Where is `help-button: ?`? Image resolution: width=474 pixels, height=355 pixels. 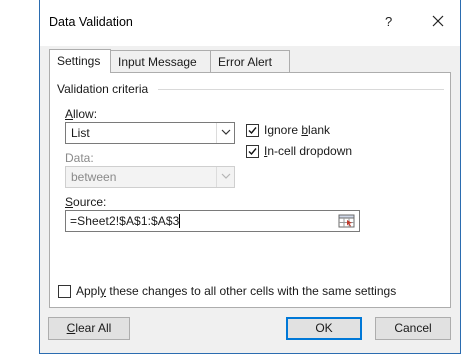
help-button: ? is located at coordinates (392, 22).